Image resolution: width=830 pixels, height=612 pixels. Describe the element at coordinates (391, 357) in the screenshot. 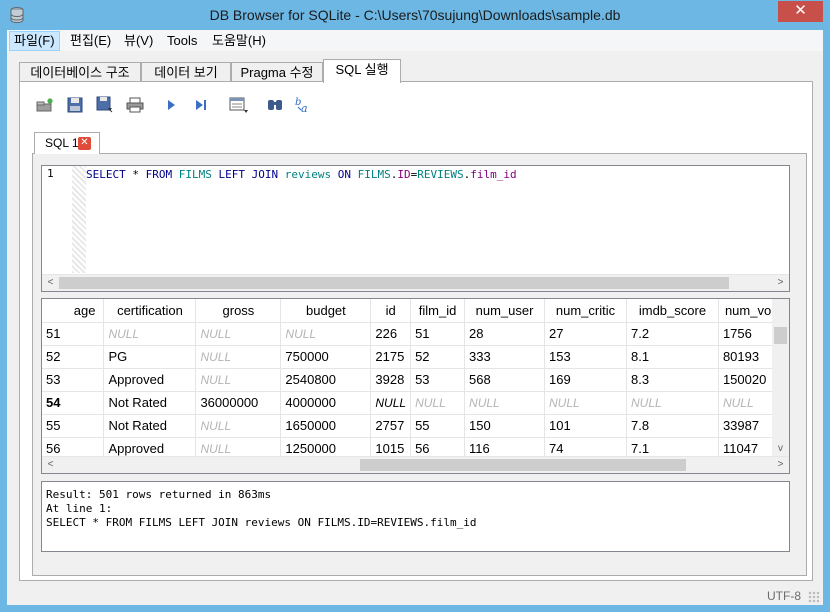

I see `table-cell: 2175` at that location.